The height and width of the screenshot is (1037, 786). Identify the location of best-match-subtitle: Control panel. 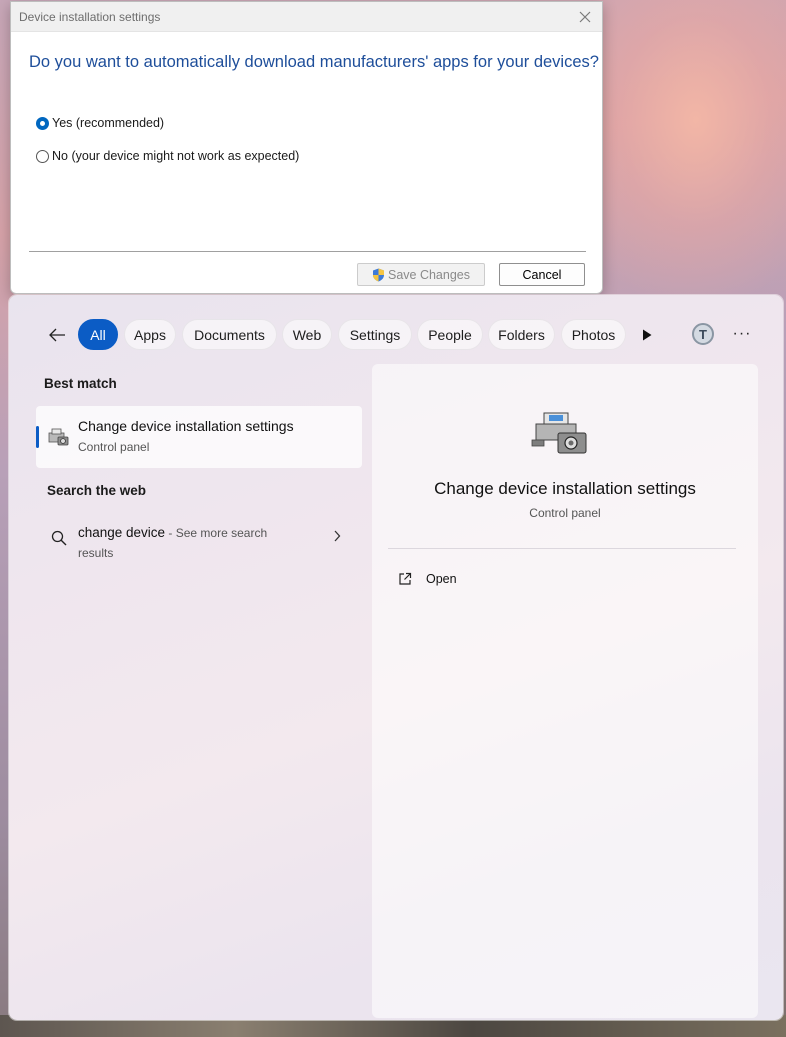
(114, 447).